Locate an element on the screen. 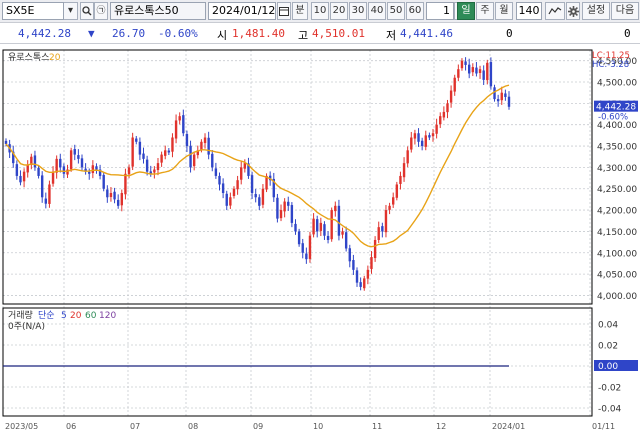  symbol-input: SX5E is located at coordinates (33, 11).